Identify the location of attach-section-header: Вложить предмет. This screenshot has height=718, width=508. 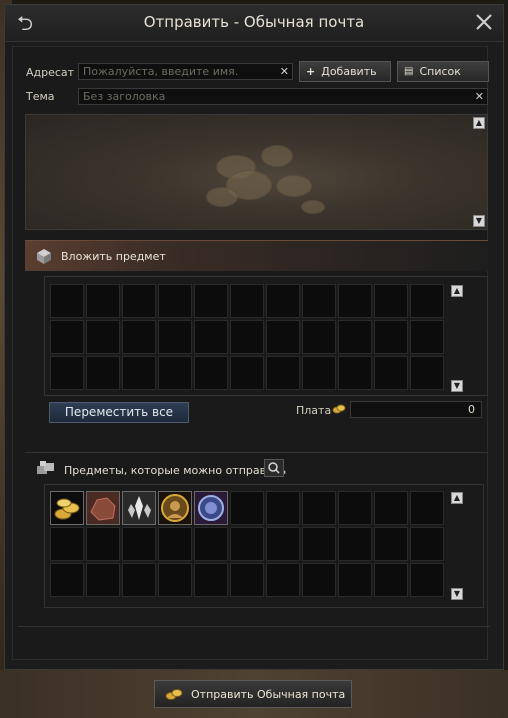
(256, 255).